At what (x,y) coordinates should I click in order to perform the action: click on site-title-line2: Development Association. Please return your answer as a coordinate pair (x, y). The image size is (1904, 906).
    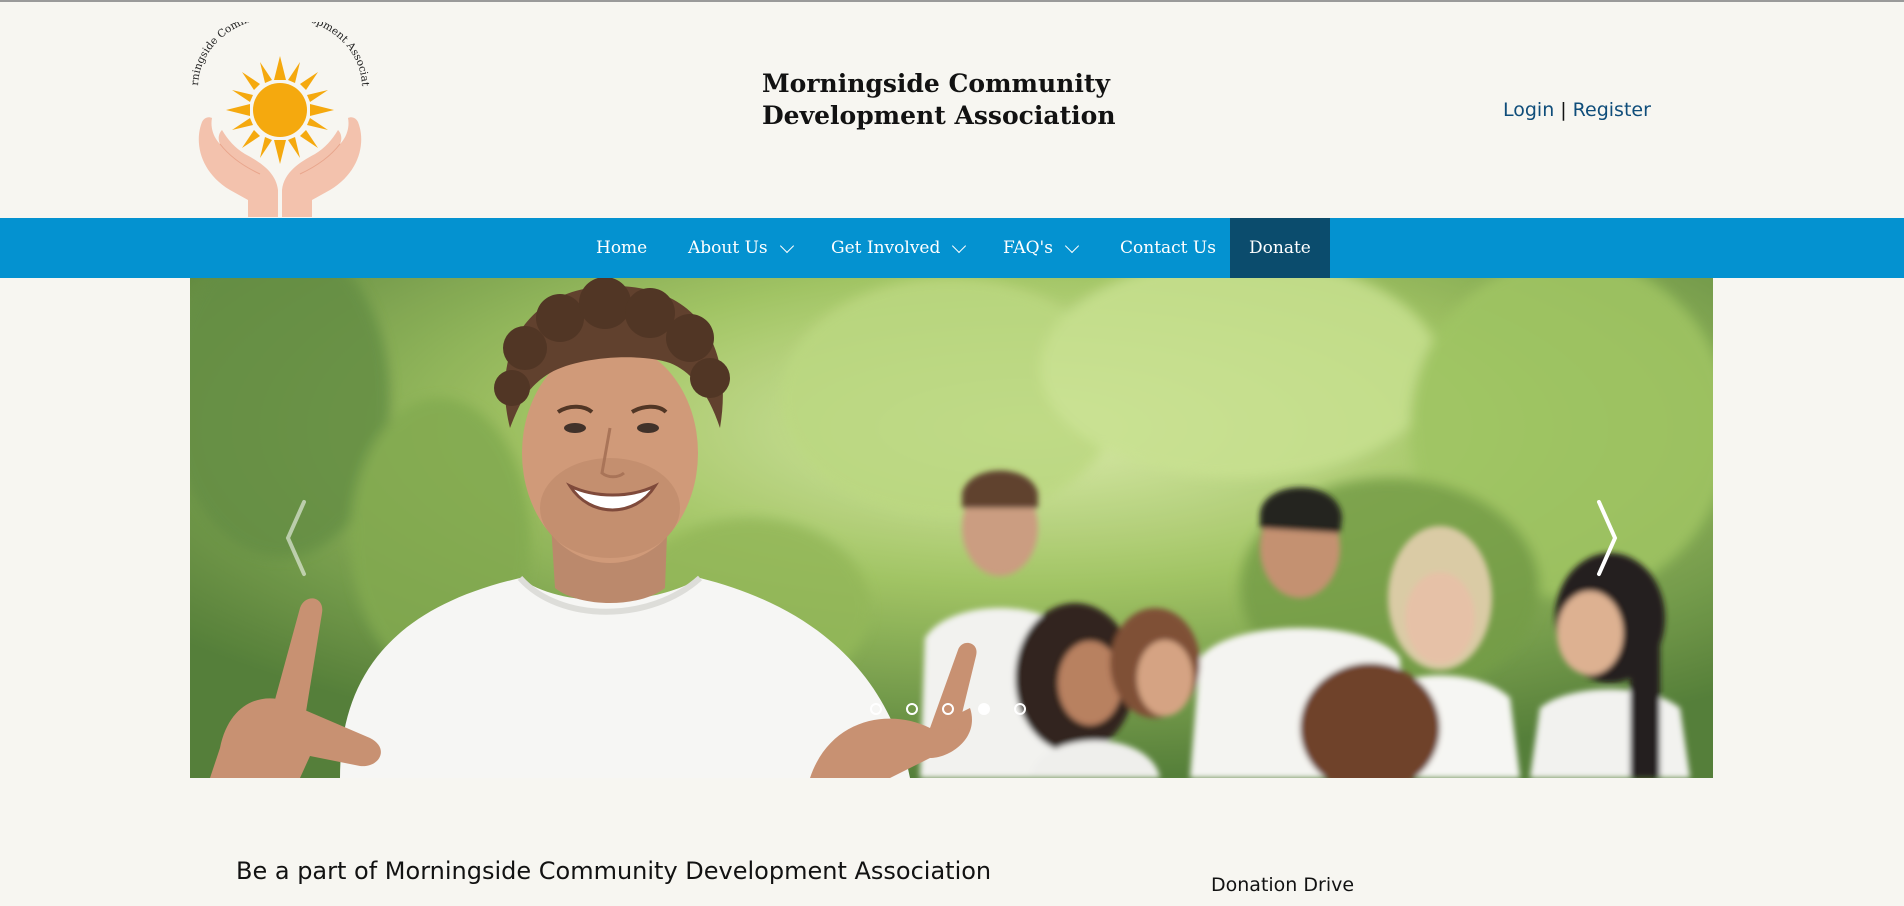
    Looking at the image, I should click on (939, 115).